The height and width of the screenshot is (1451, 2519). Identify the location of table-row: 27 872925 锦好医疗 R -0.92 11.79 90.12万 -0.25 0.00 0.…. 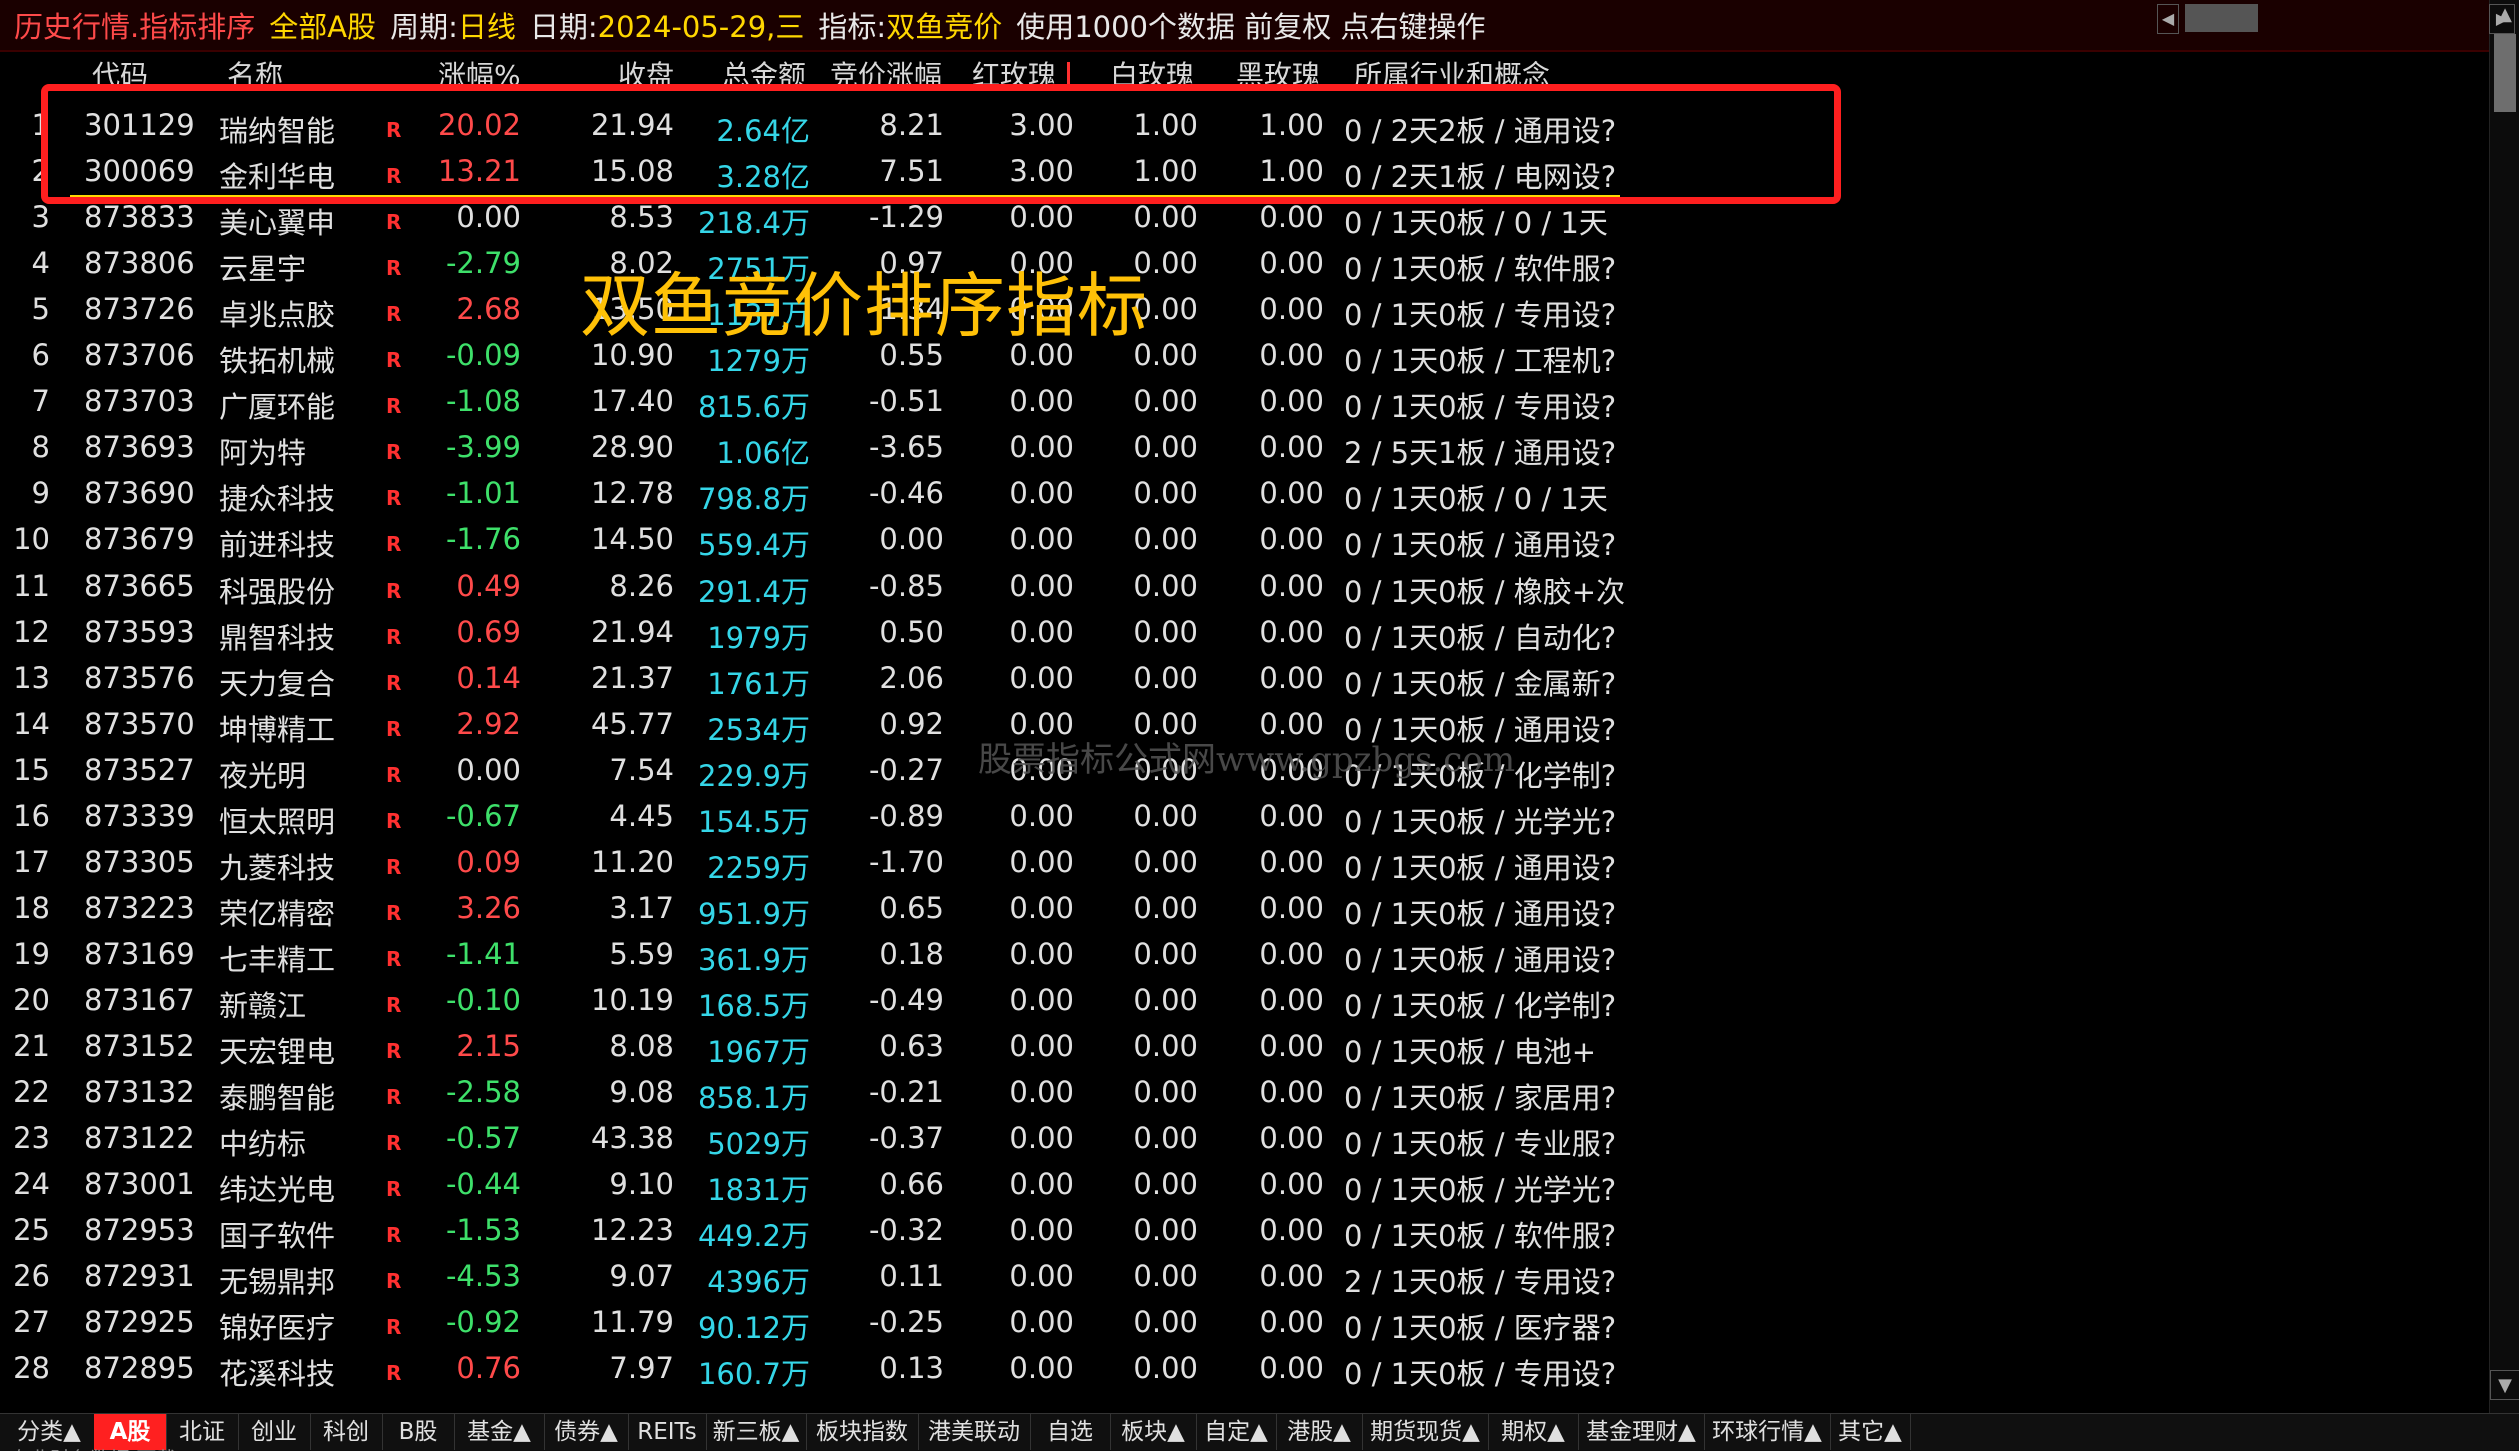
(1240, 1324).